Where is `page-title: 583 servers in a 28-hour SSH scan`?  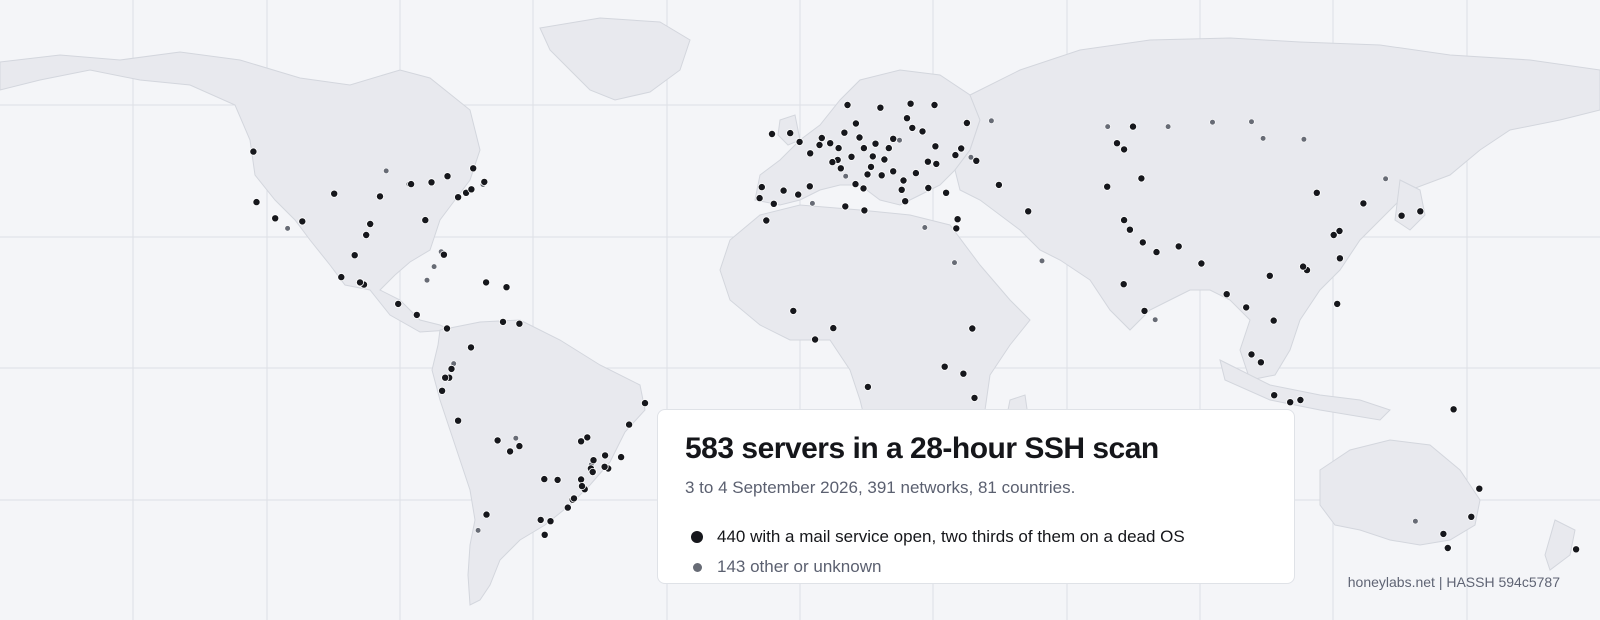 page-title: 583 servers in a 28-hour SSH scan is located at coordinates (922, 448).